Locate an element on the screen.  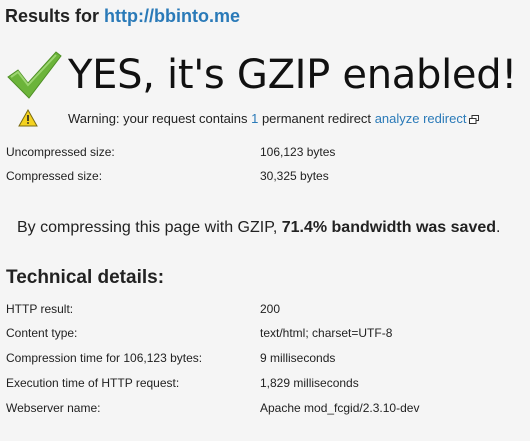
summary-text: By compressing this page with GZIP, is located at coordinates (147, 227).